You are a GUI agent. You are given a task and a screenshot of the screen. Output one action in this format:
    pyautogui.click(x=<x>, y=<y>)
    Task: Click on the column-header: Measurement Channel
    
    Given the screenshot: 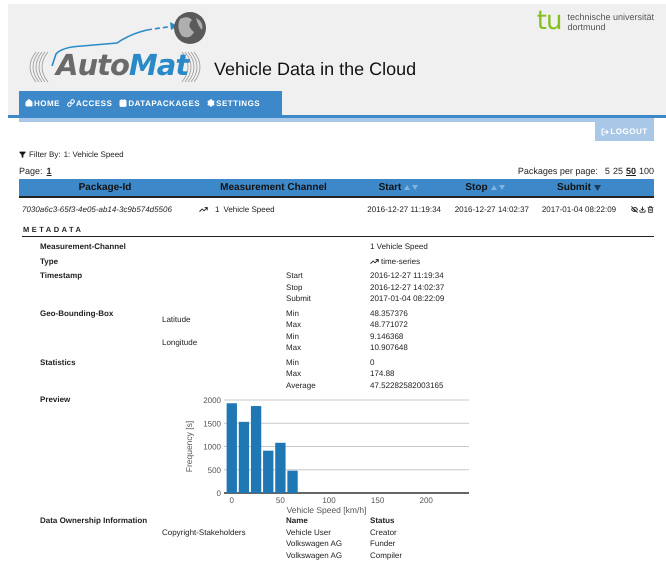 What is the action you would take?
    pyautogui.click(x=273, y=187)
    